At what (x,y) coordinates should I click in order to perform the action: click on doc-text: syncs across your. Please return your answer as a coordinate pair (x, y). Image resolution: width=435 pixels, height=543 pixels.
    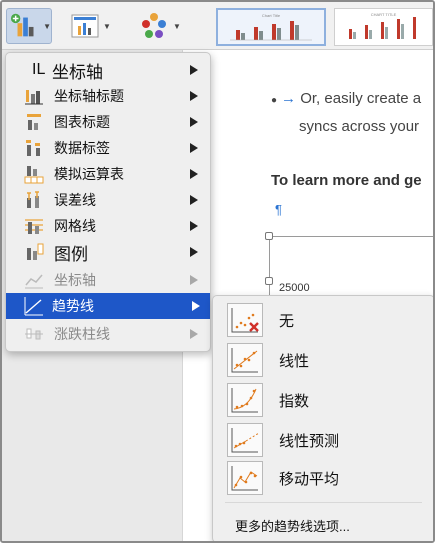
    Looking at the image, I should click on (359, 126).